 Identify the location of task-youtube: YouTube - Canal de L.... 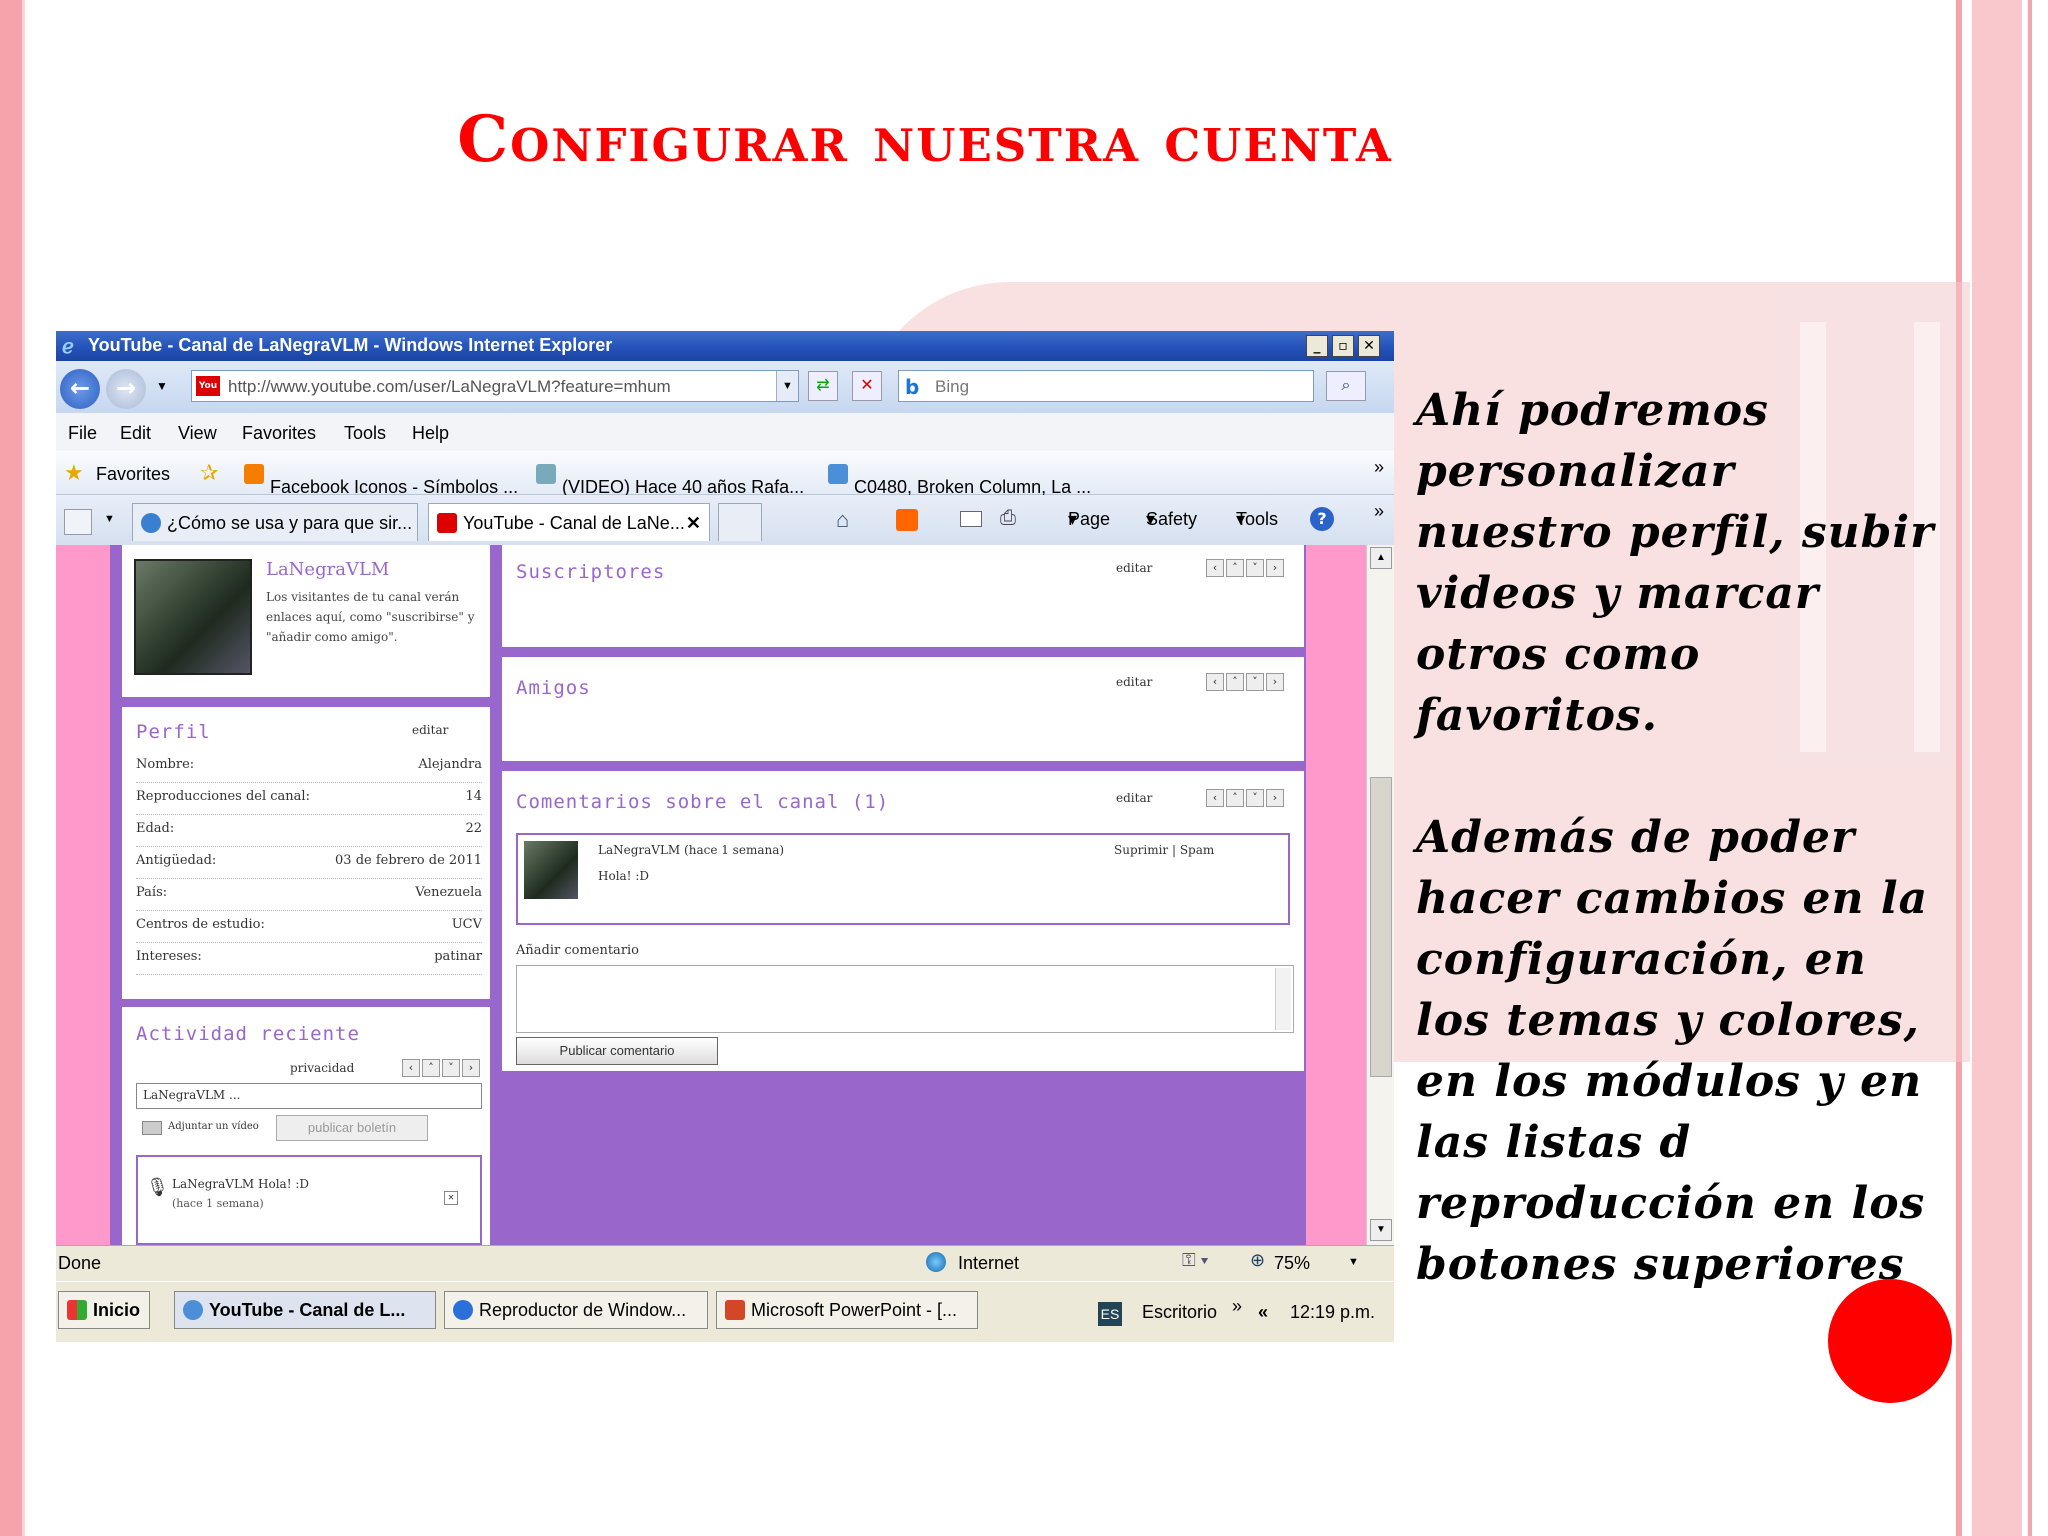
(305, 1310).